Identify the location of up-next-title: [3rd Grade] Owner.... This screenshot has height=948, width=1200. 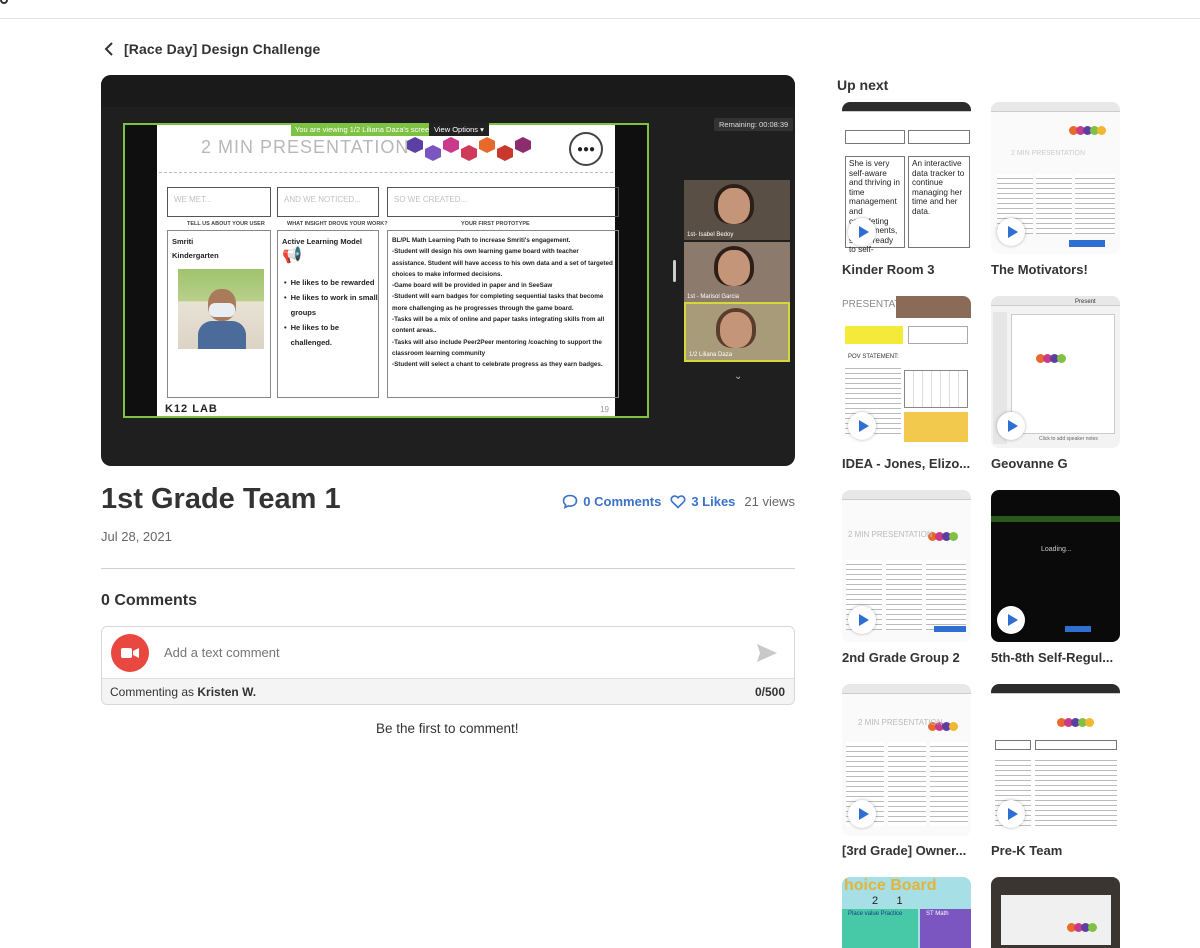
(907, 850).